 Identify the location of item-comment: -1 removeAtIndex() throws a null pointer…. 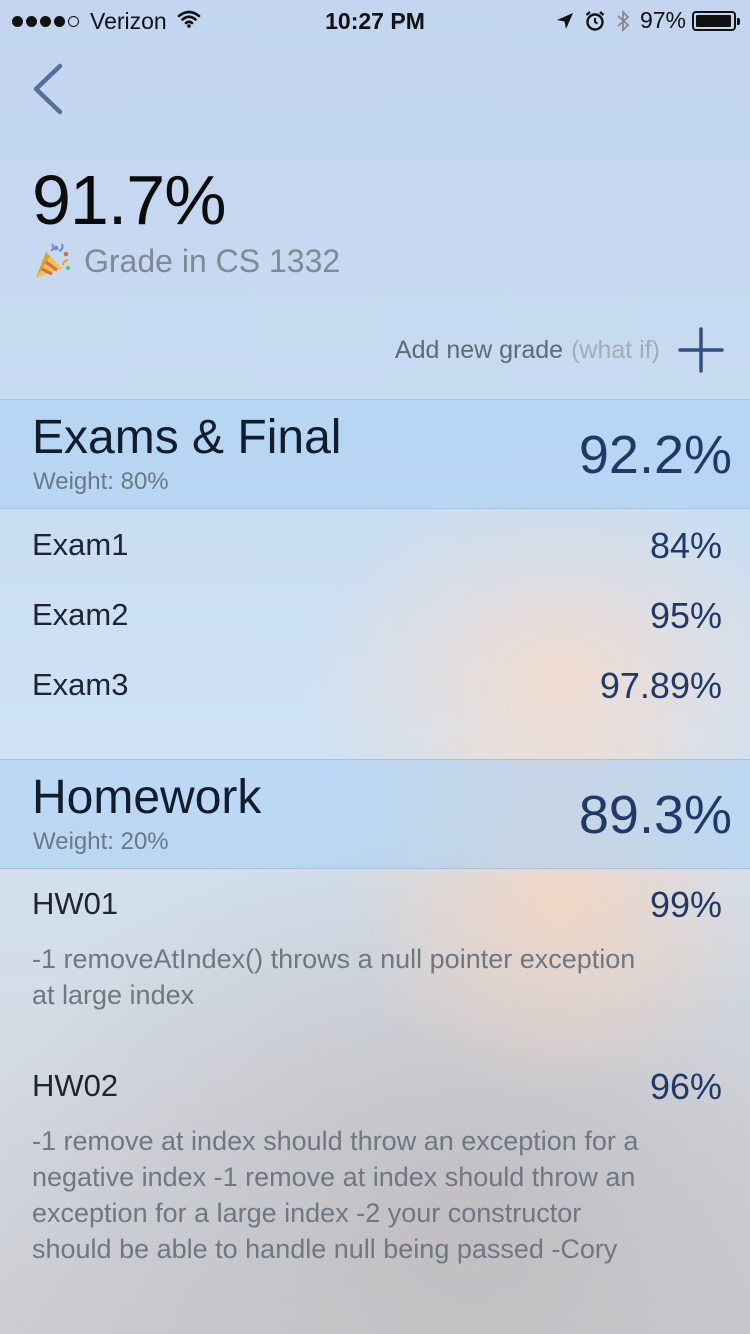
(334, 977).